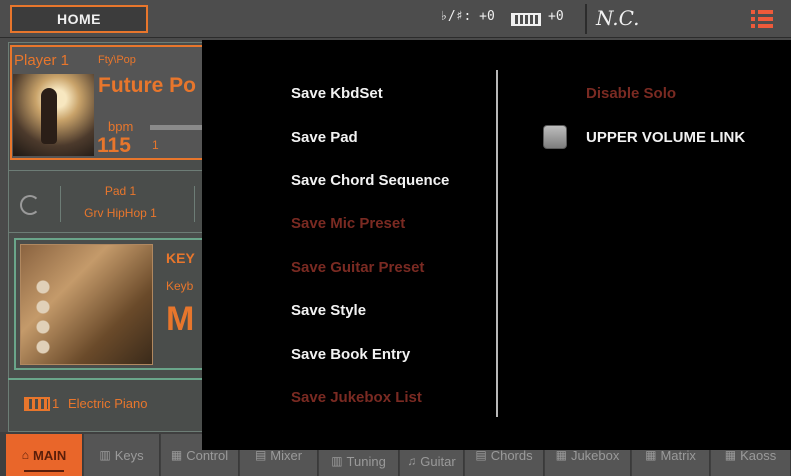  What do you see at coordinates (467, 16) in the screenshot?
I see `transpose-readout: ♭/♯: +0` at bounding box center [467, 16].